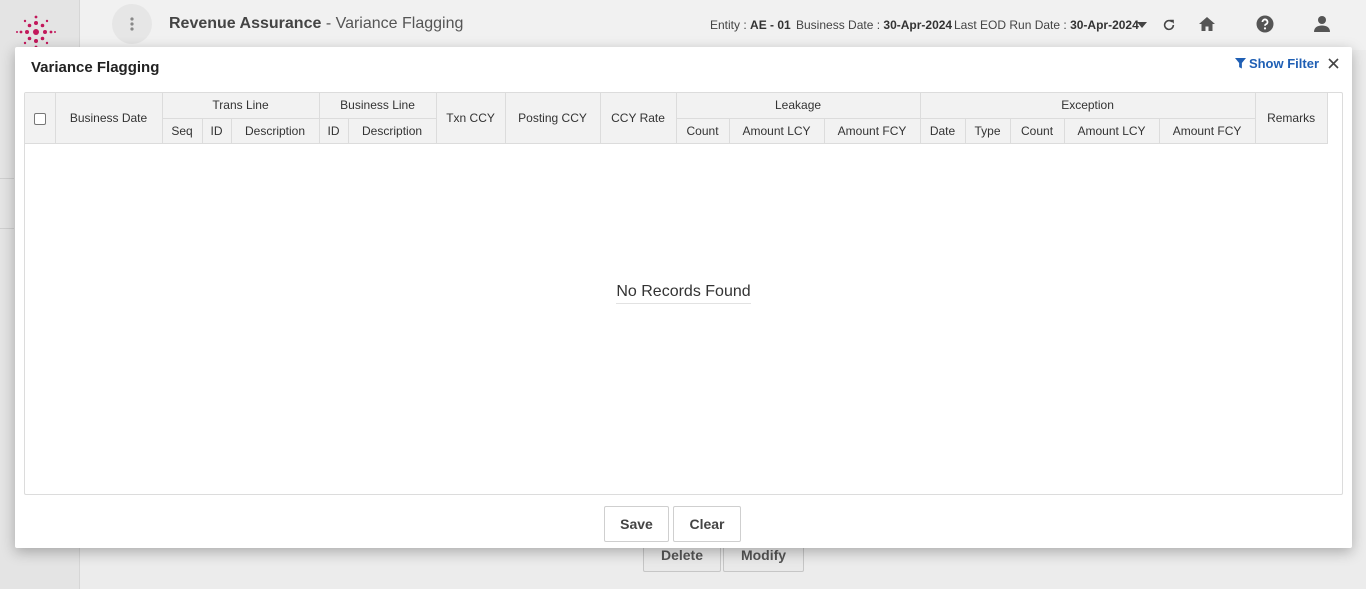 The width and height of the screenshot is (1366, 589). I want to click on entity-dropdown-button, so click(1142, 25).